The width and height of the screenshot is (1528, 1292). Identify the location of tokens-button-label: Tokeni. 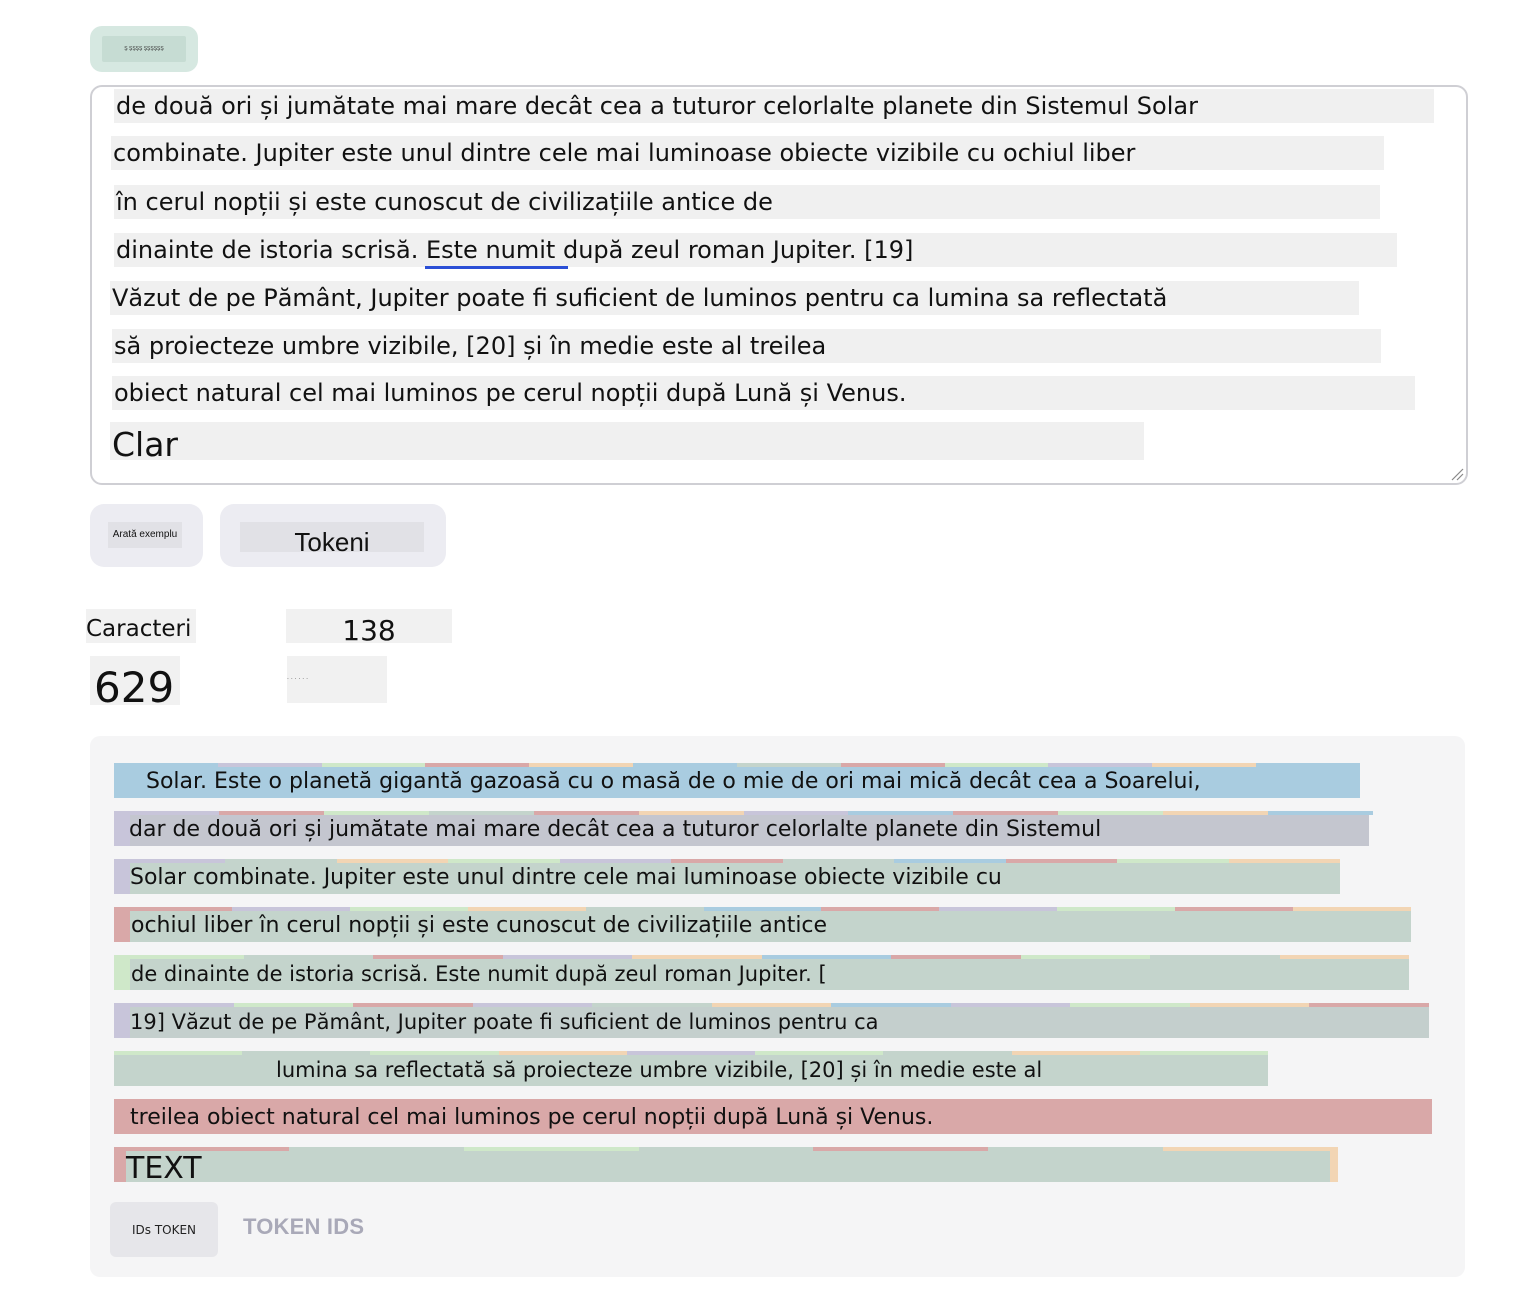
(332, 539).